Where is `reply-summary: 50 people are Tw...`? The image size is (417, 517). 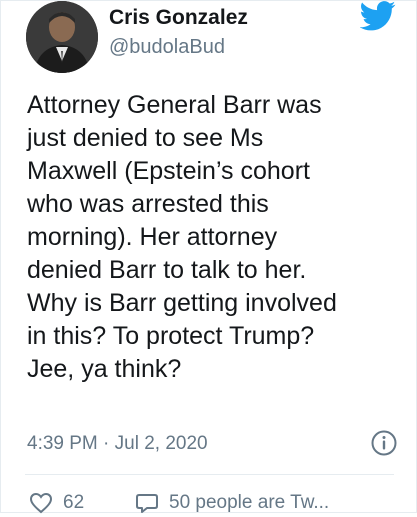
reply-summary: 50 people are Tw... is located at coordinates (249, 502).